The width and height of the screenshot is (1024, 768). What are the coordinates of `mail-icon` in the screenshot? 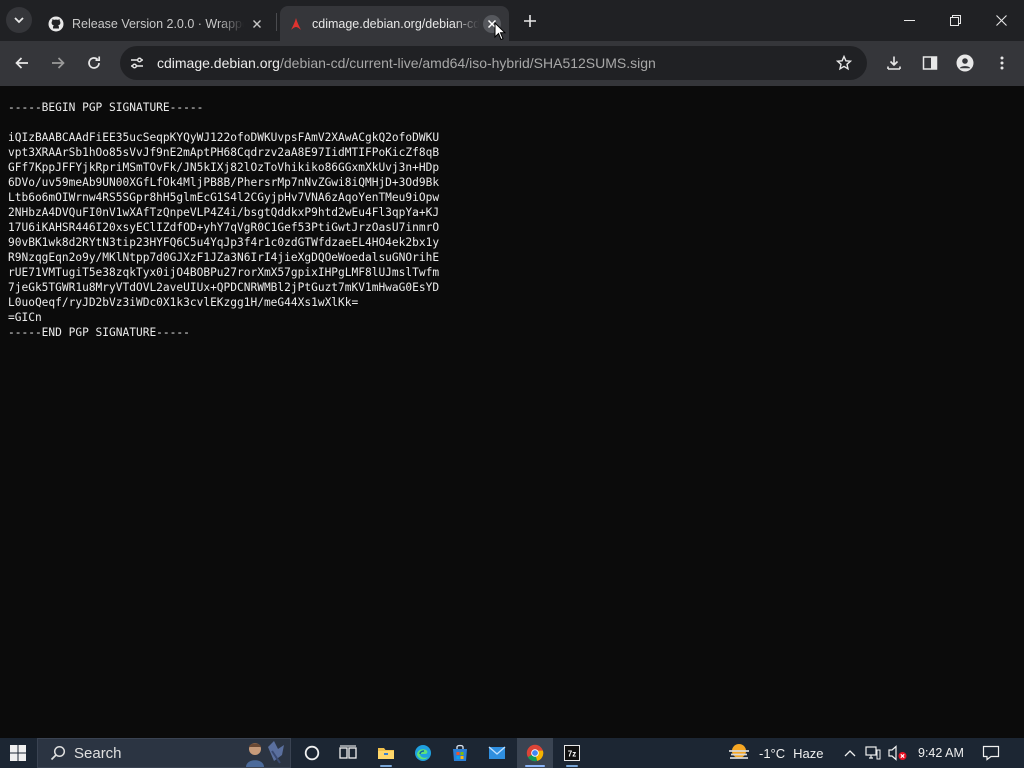 It's located at (497, 752).